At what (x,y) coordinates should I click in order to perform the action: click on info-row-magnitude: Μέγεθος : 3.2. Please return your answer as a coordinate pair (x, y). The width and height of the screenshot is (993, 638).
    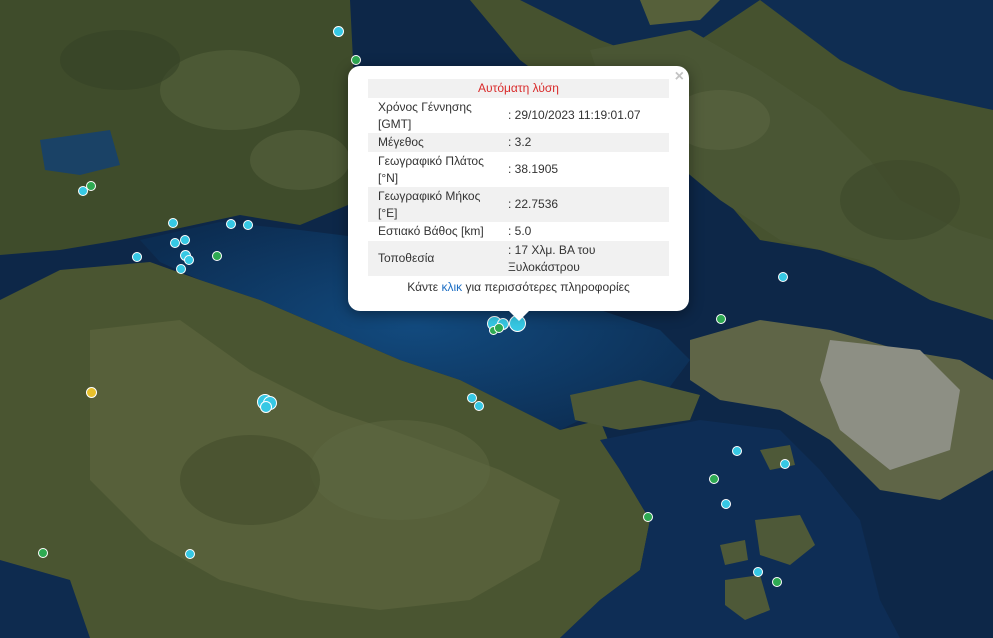
    Looking at the image, I should click on (518, 142).